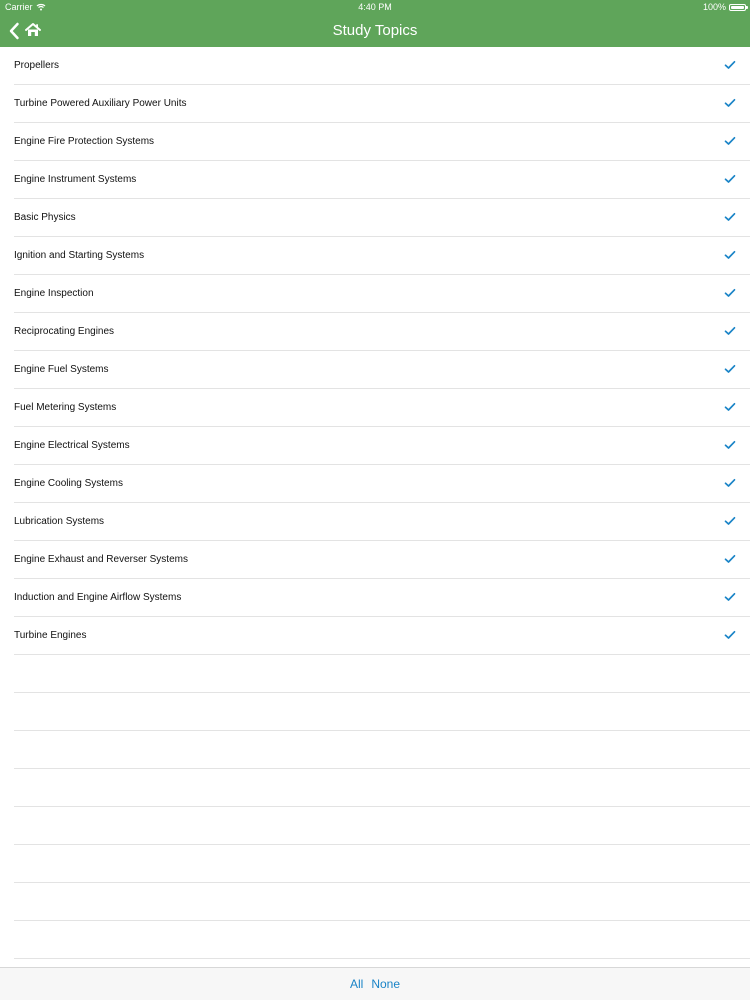  Describe the element at coordinates (382, 408) in the screenshot. I see `topic-row: Fuel Metering Systems` at that location.